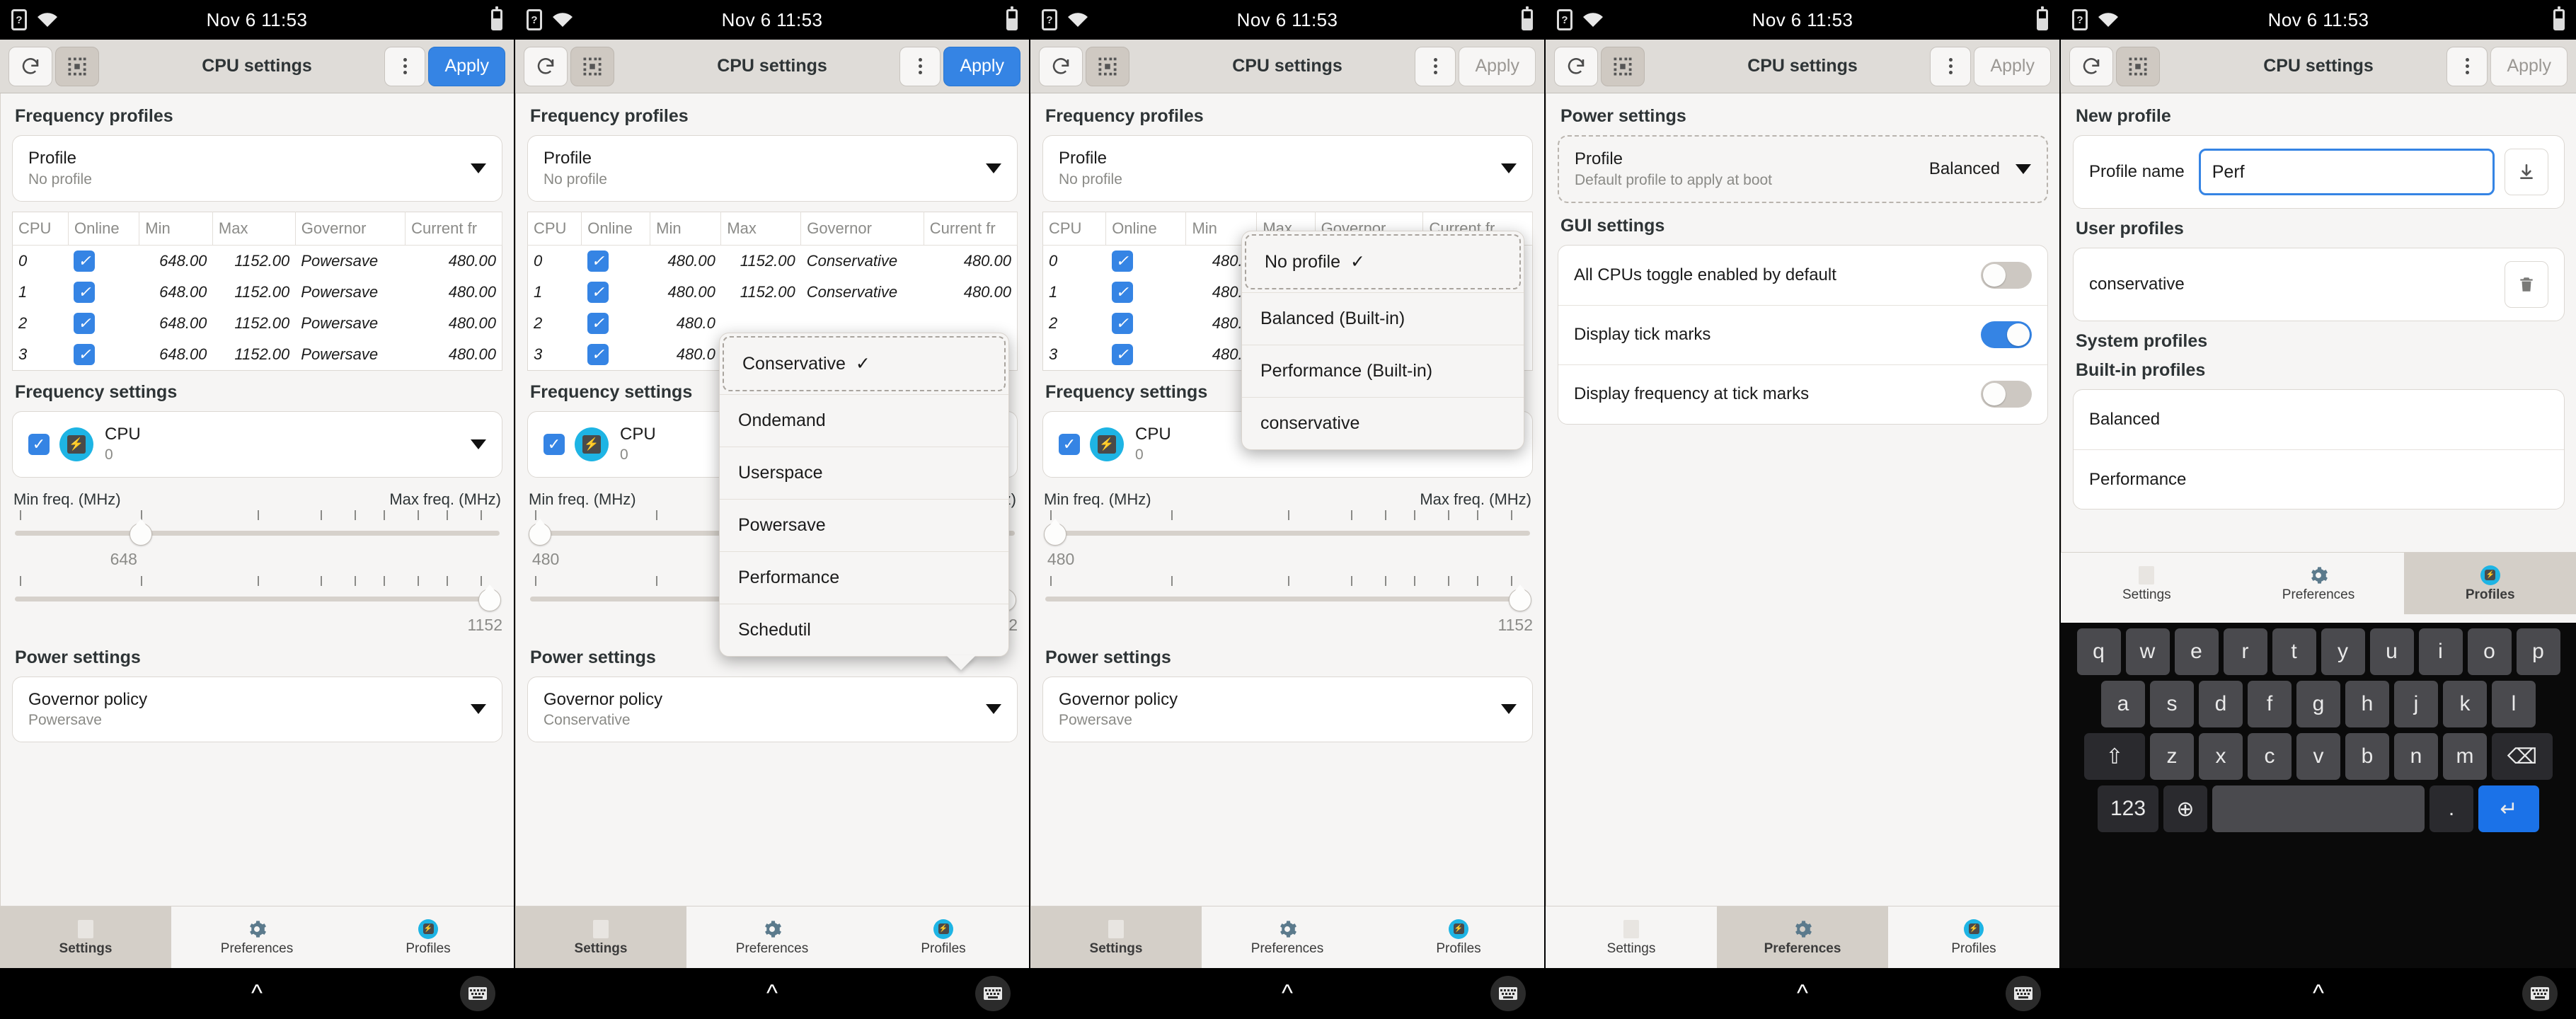 The width and height of the screenshot is (2576, 1019). I want to click on popover-item-selected: No profile ✓, so click(1383, 261).